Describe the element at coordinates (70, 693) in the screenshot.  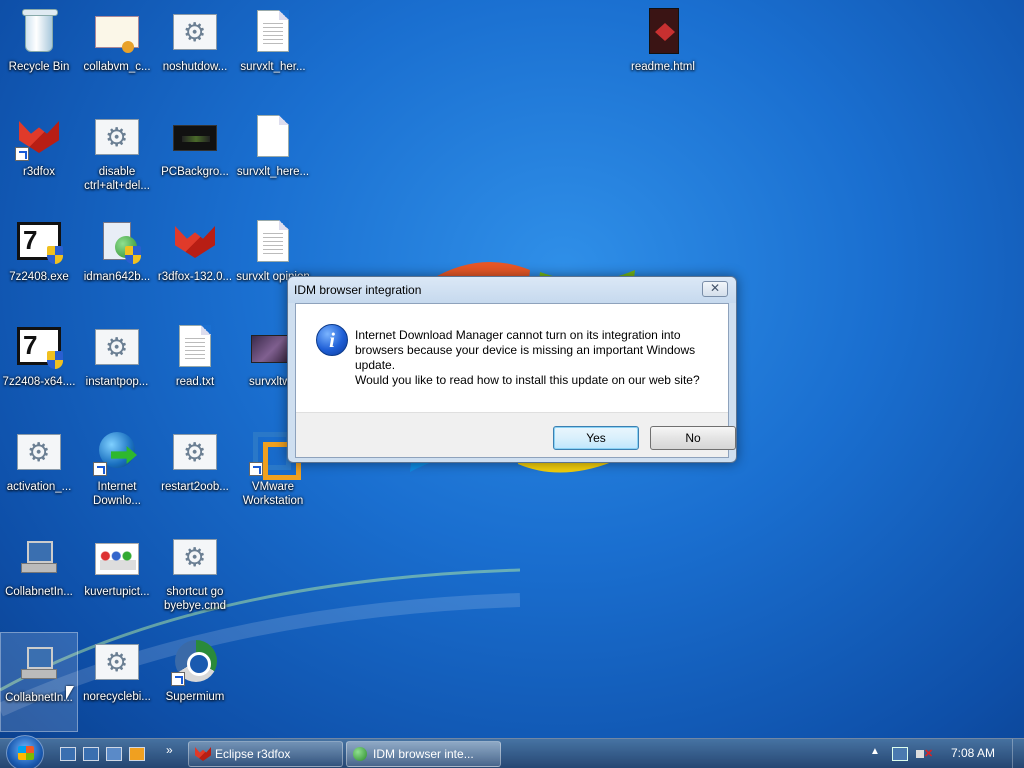
I see `mouse-cursor` at that location.